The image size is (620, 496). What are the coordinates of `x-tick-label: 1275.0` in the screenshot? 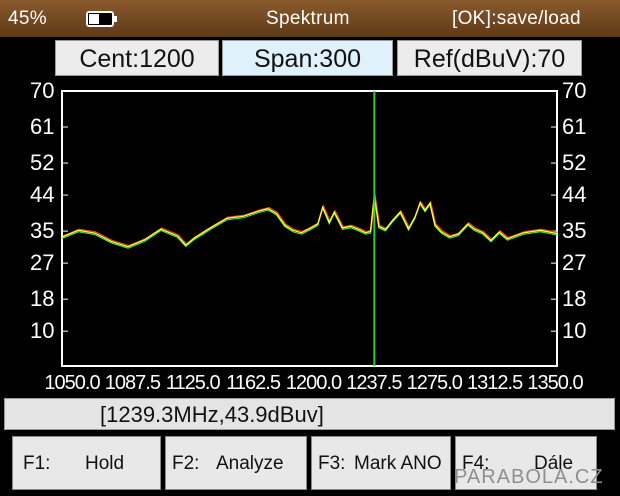 It's located at (434, 383).